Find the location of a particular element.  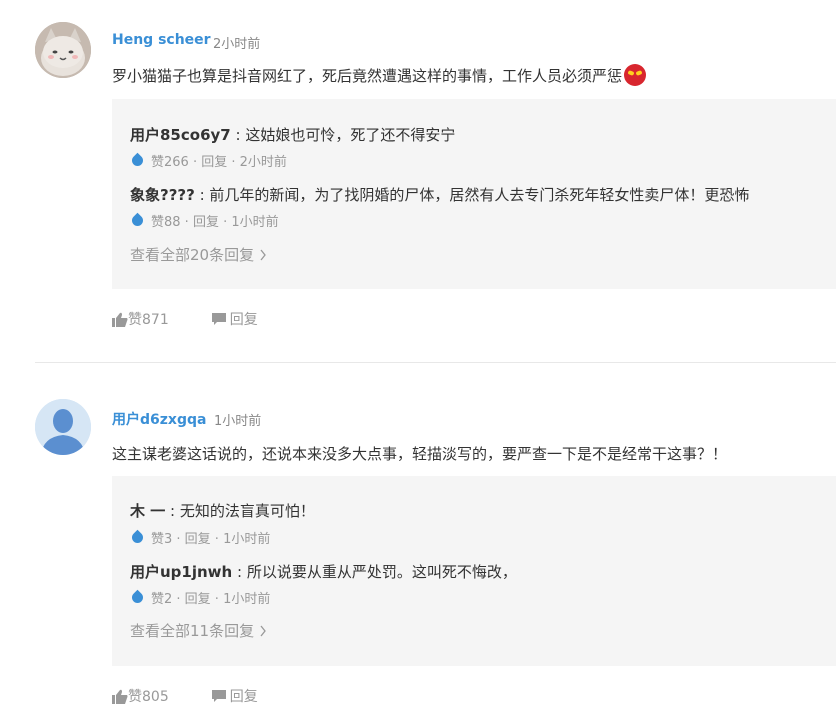

like-button: 赞805 is located at coordinates (140, 696).